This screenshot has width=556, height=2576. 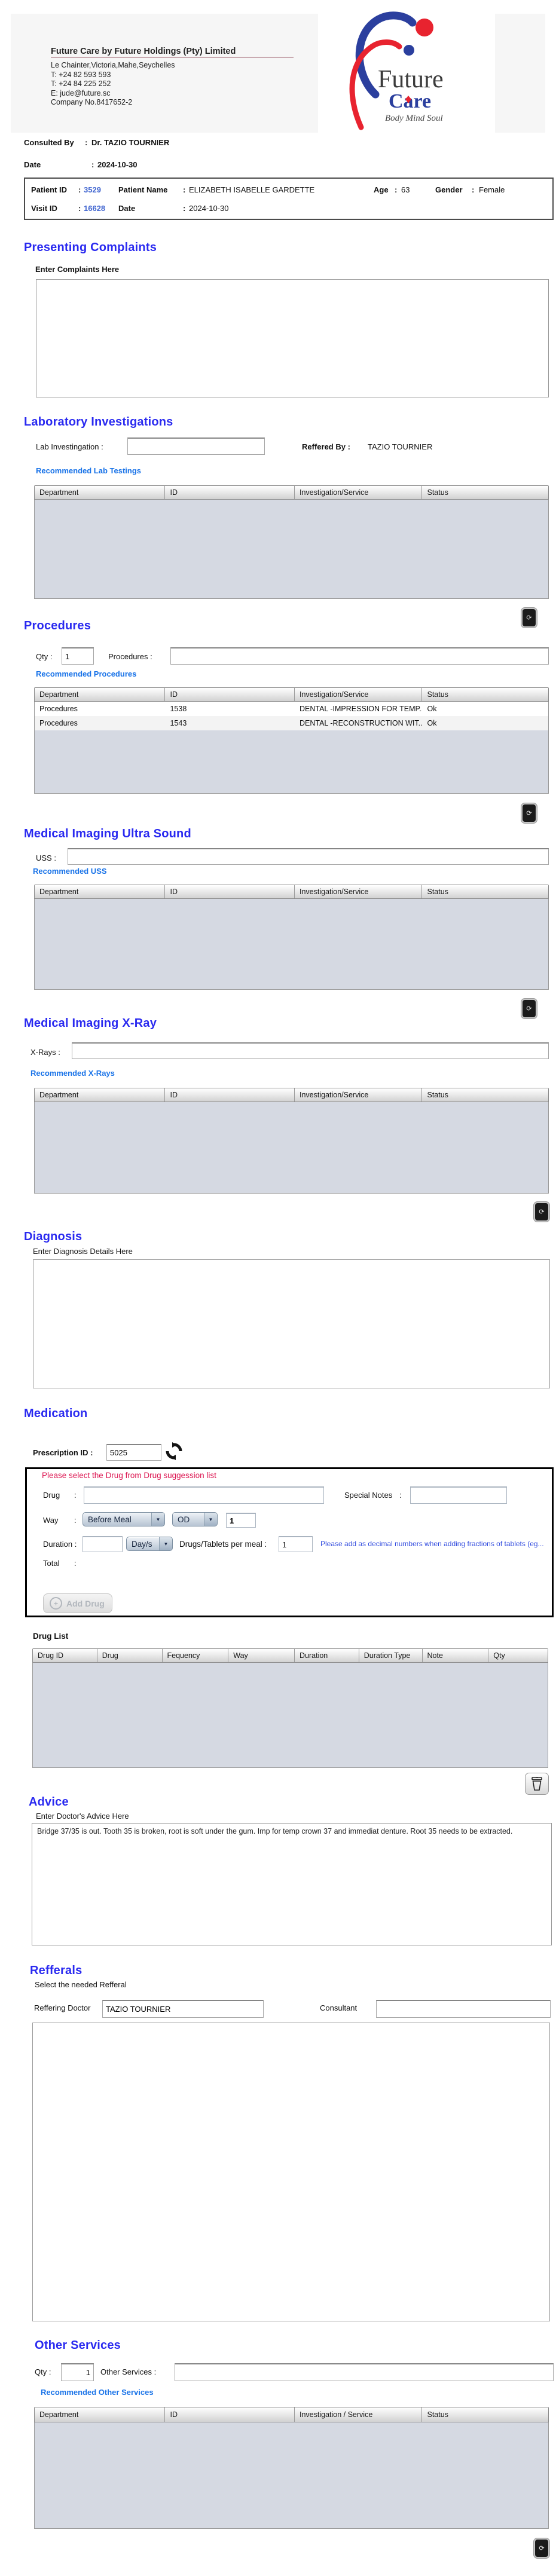 What do you see at coordinates (459, 1495) in the screenshot?
I see `special-notes-input` at bounding box center [459, 1495].